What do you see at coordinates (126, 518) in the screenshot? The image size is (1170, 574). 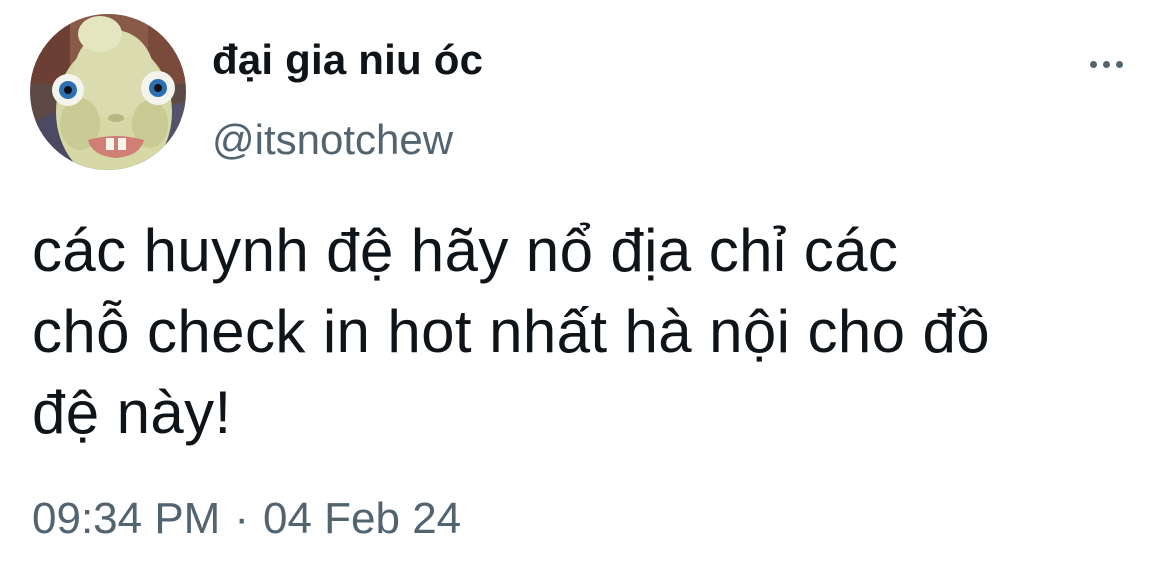 I see `tweet-time: 09:34 PM` at bounding box center [126, 518].